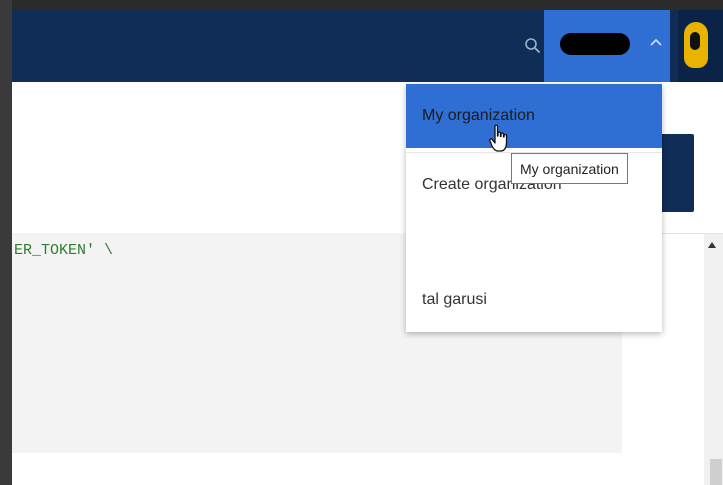  I want to click on account-menu-button, so click(607, 46).